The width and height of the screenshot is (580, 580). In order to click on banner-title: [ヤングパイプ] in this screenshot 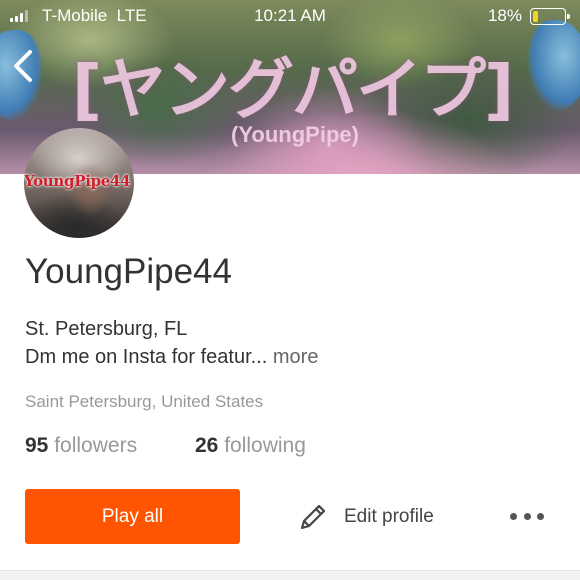, I will do `click(292, 89)`.